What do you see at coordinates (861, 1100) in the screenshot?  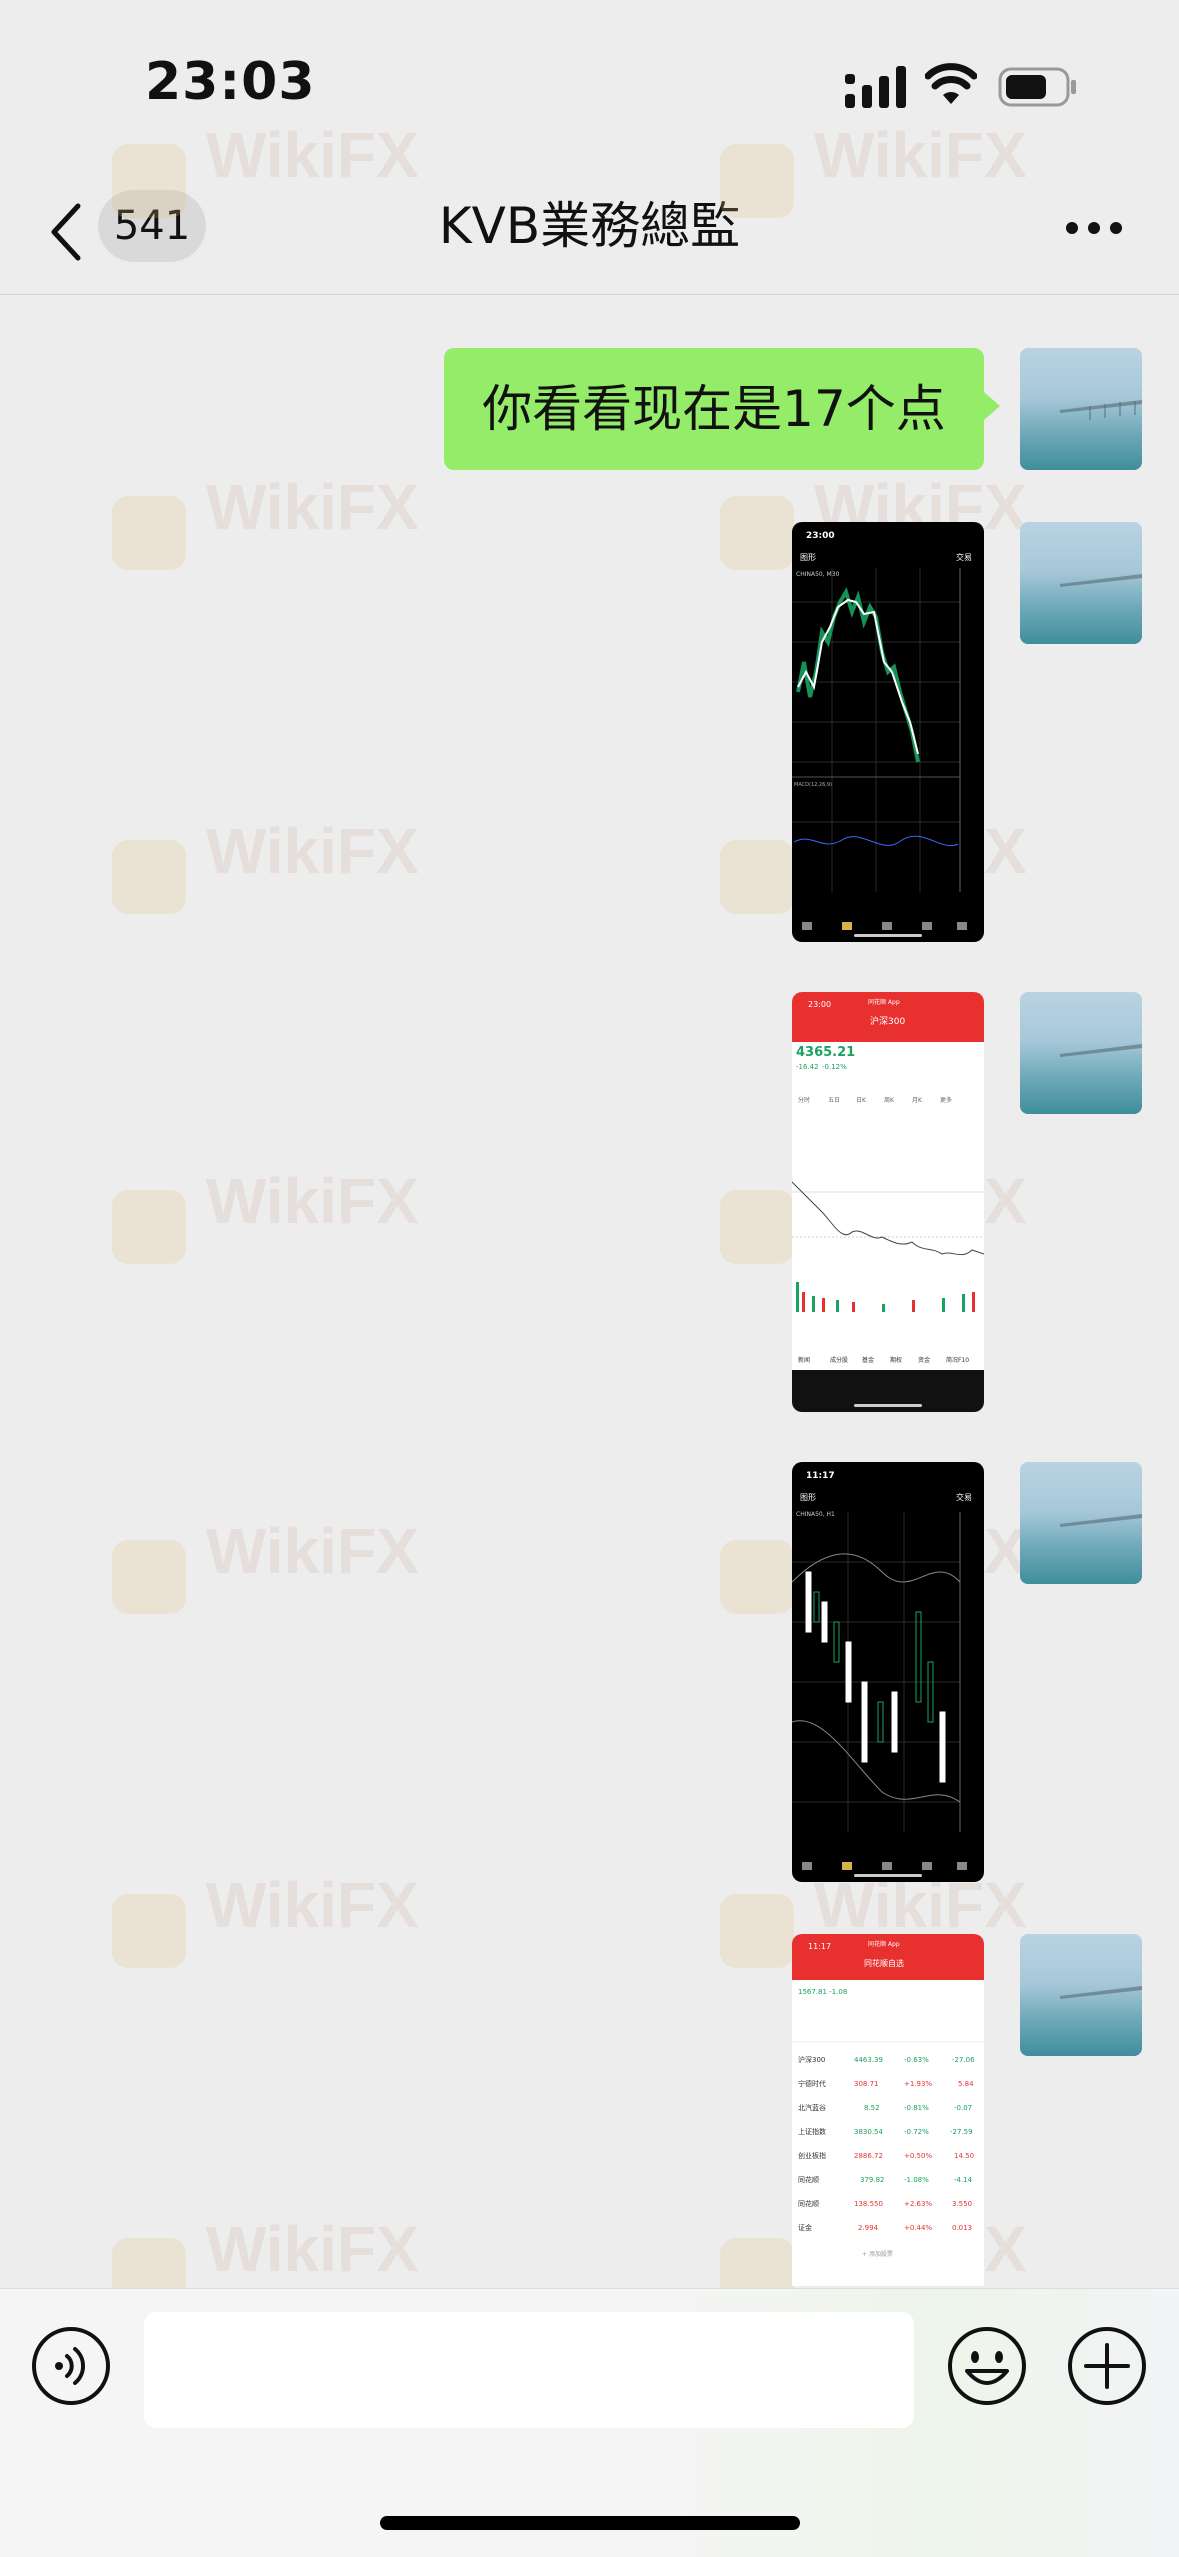 I see `svg-text: 日K` at bounding box center [861, 1100].